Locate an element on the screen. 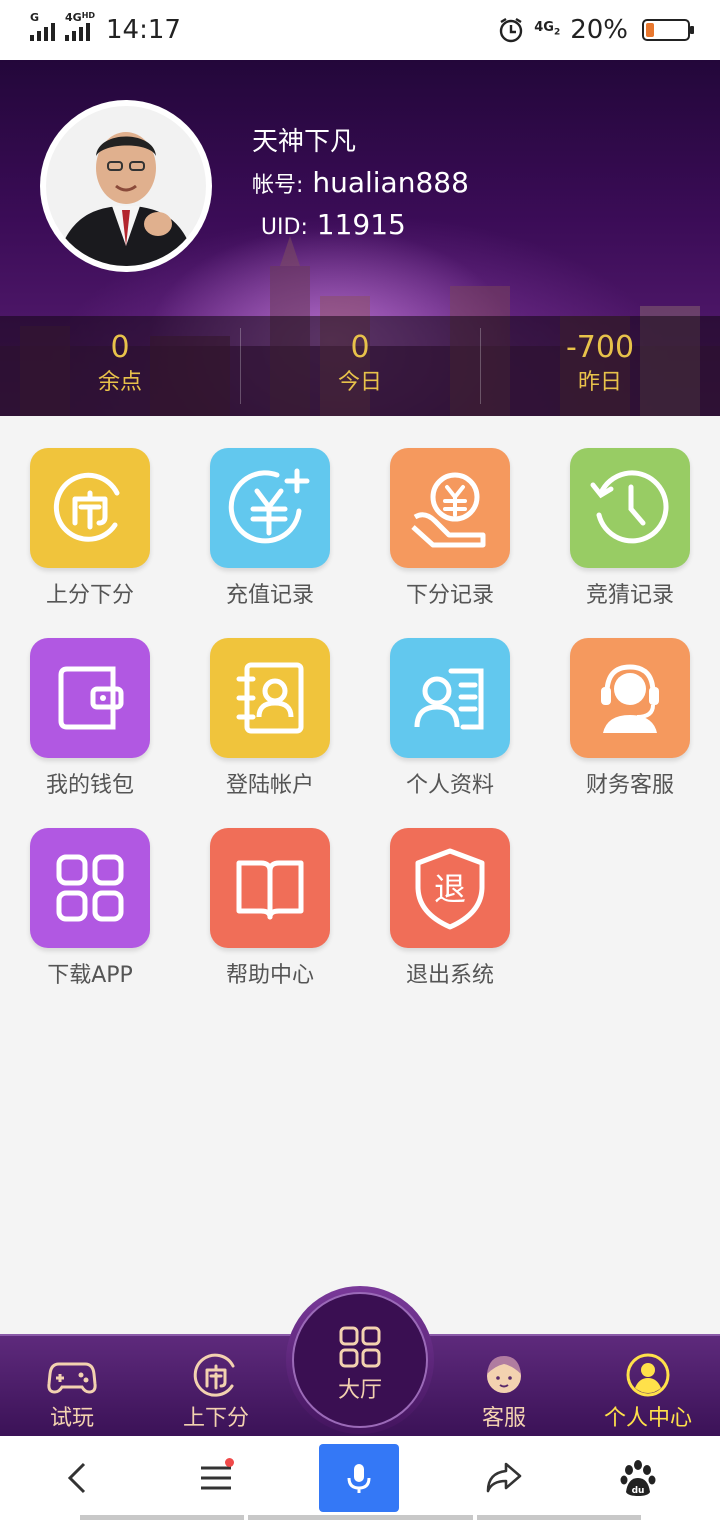 This screenshot has height=1520, width=720. tile-withdraw-records is located at coordinates (450, 508).